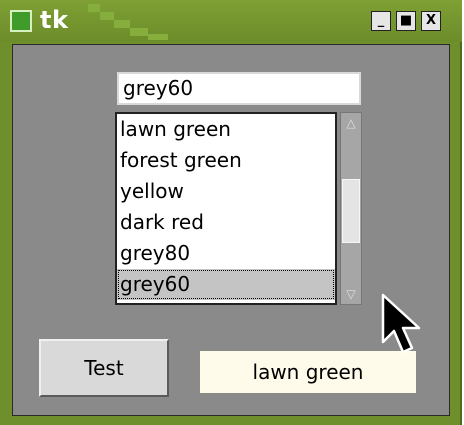  Describe the element at coordinates (406, 21) in the screenshot. I see `maximize-button: ■` at that location.